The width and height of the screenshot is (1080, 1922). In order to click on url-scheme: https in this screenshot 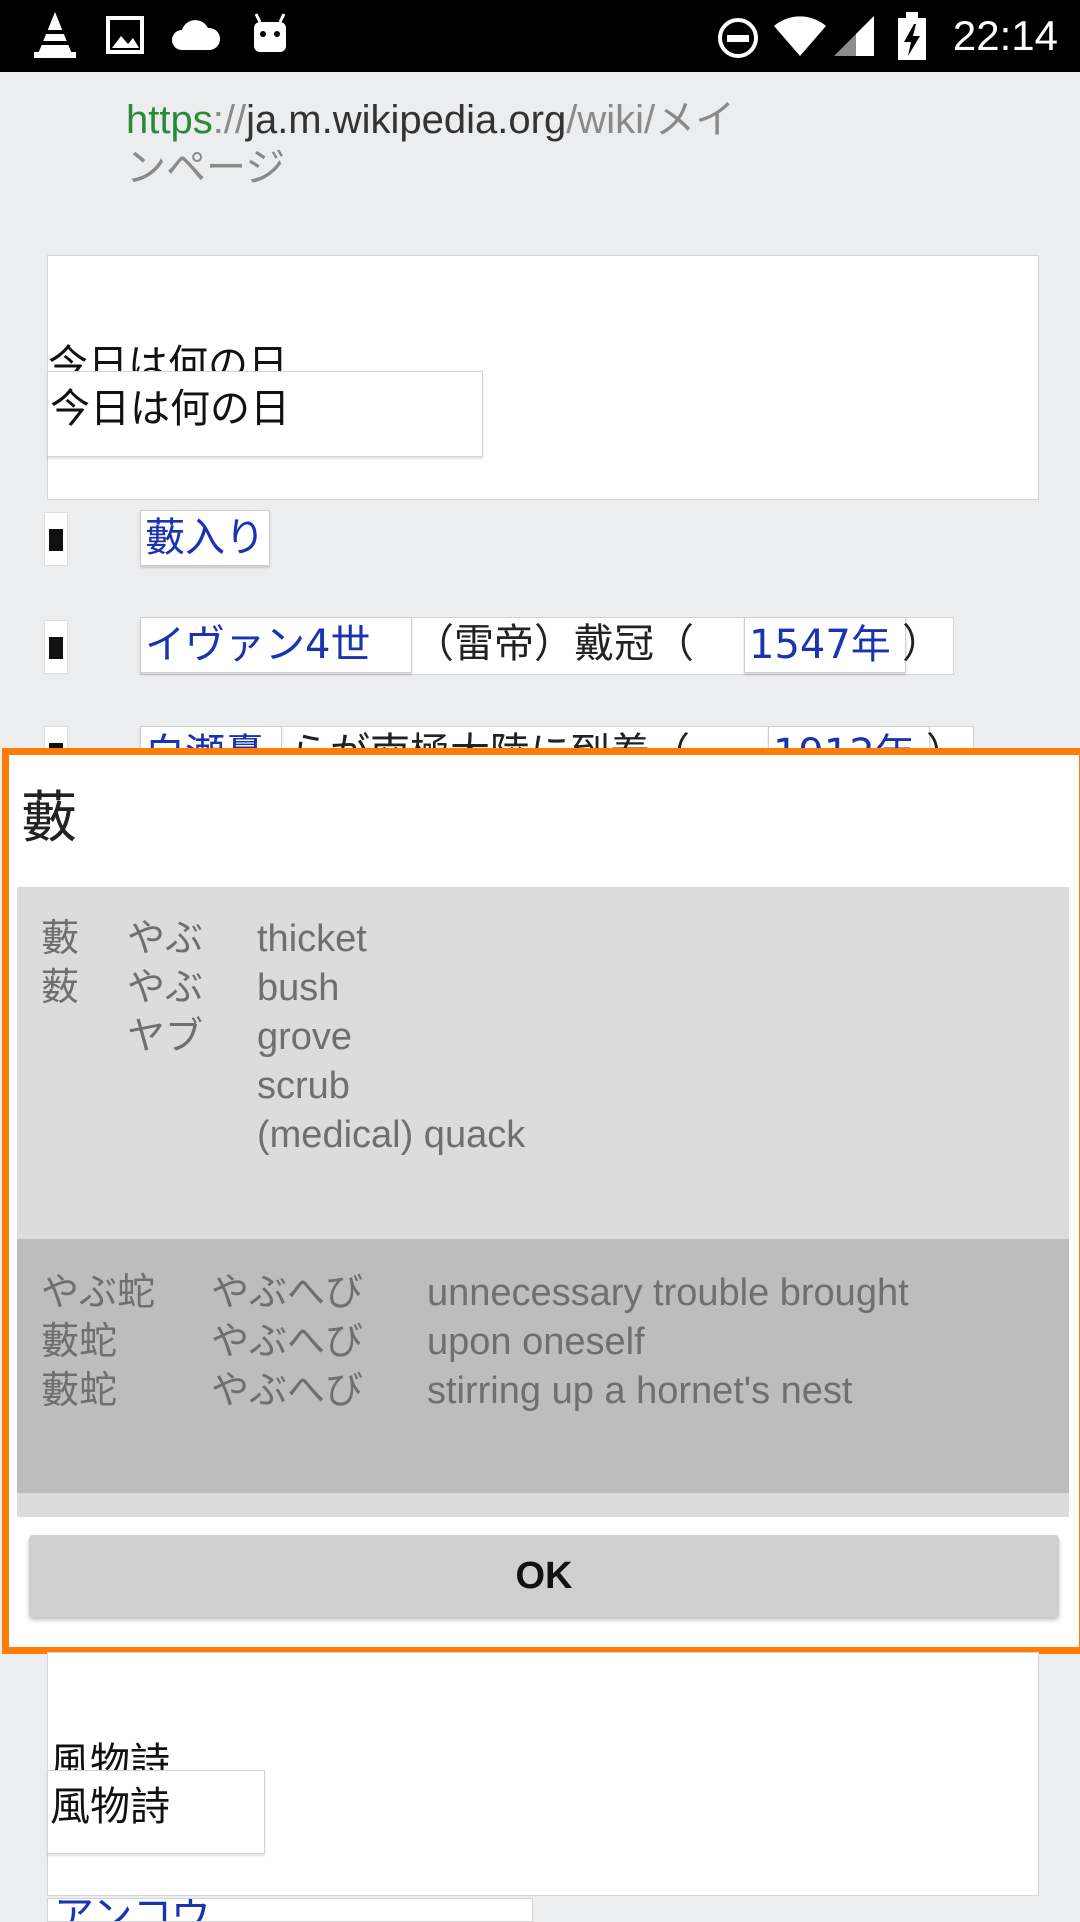, I will do `click(169, 120)`.